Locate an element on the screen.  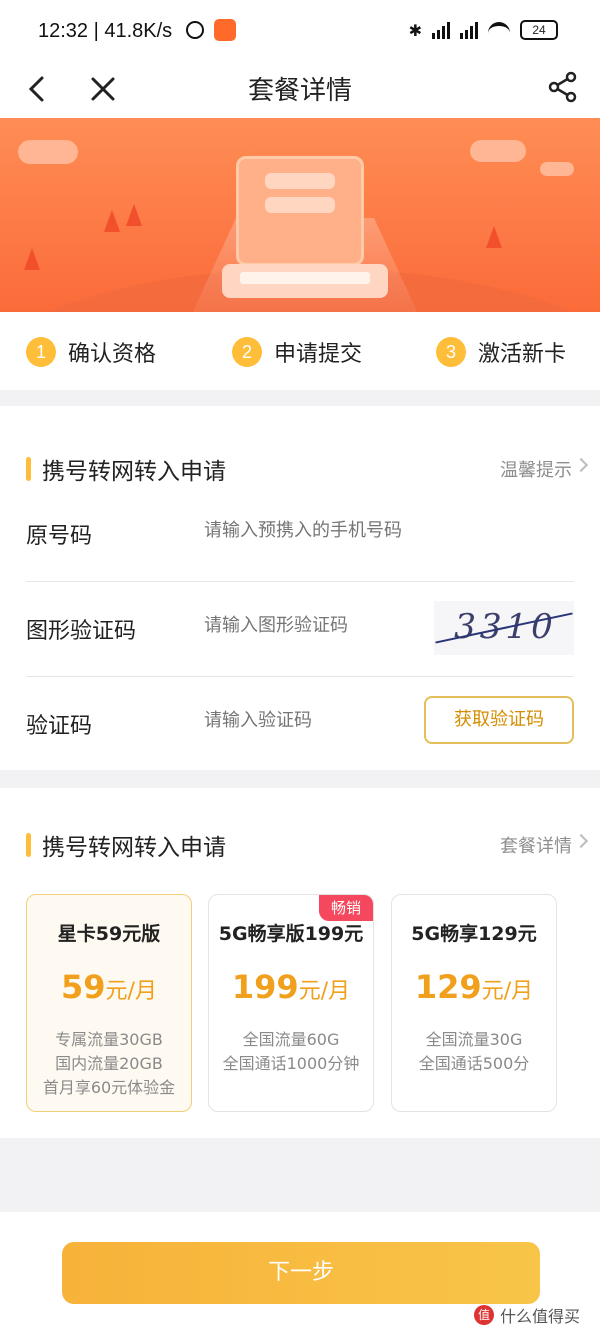
form-row-sms-code: 验证码 获取验证码 is located at coordinates (300, 725).